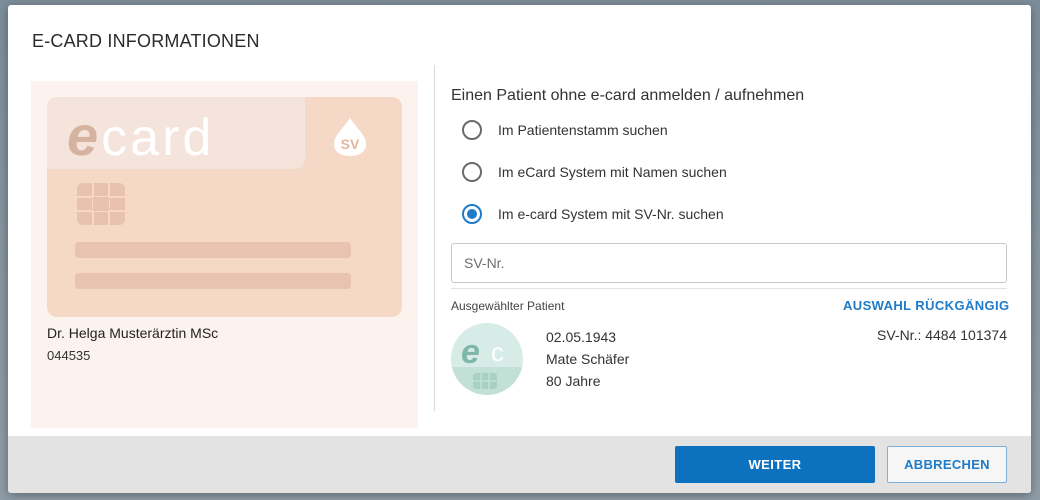 The width and height of the screenshot is (1040, 500). Describe the element at coordinates (470, 352) in the screenshot. I see `svg-text: e` at that location.